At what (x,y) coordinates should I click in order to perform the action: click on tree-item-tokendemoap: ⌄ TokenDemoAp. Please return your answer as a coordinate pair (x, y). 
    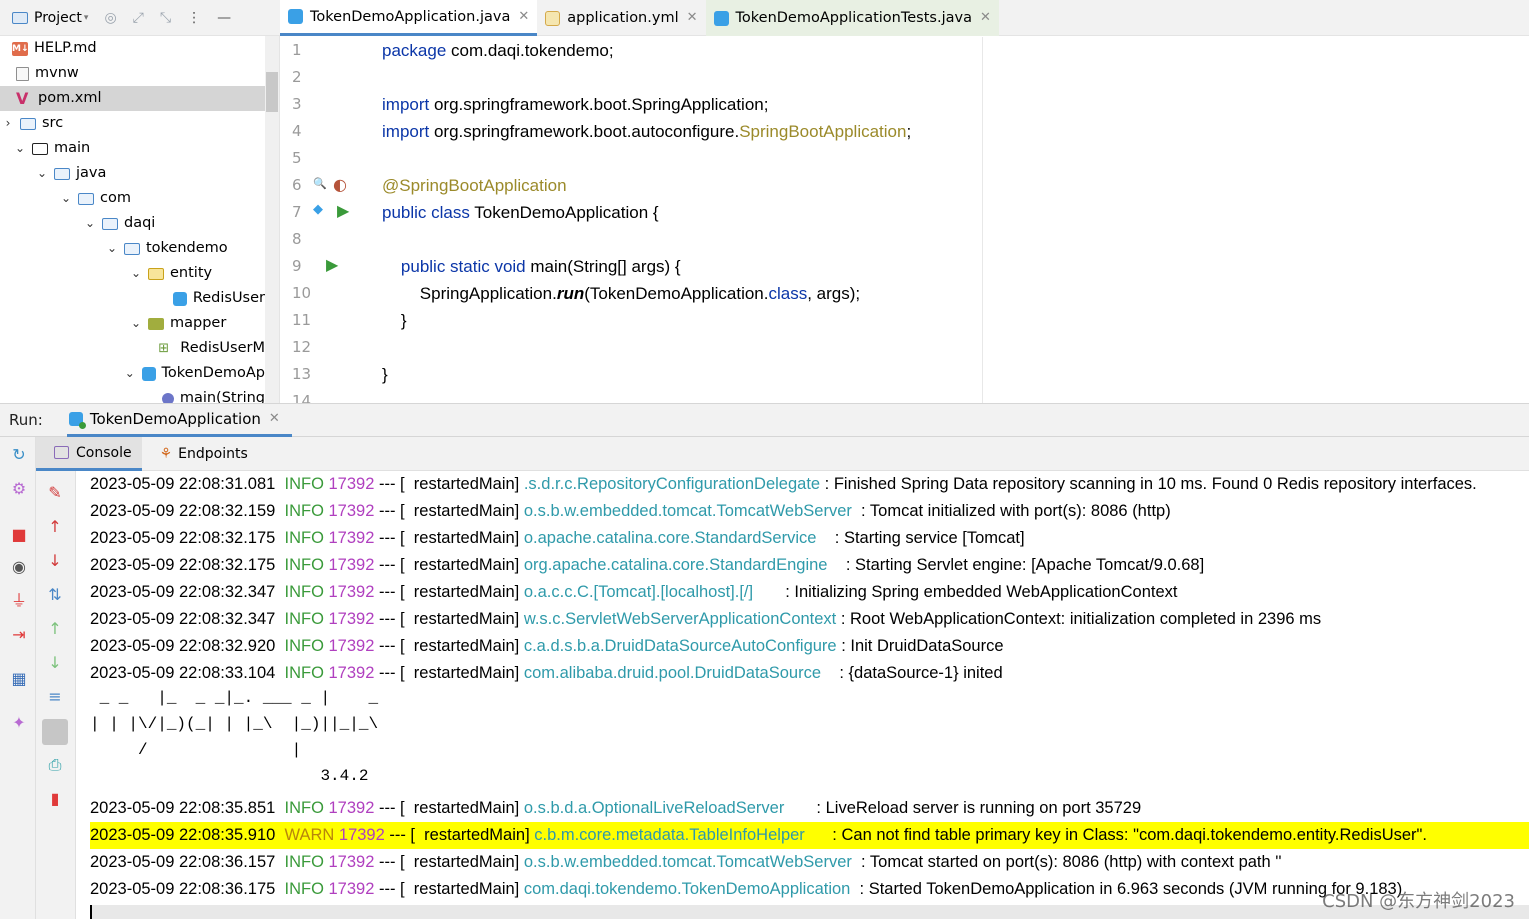
    Looking at the image, I should click on (132, 373).